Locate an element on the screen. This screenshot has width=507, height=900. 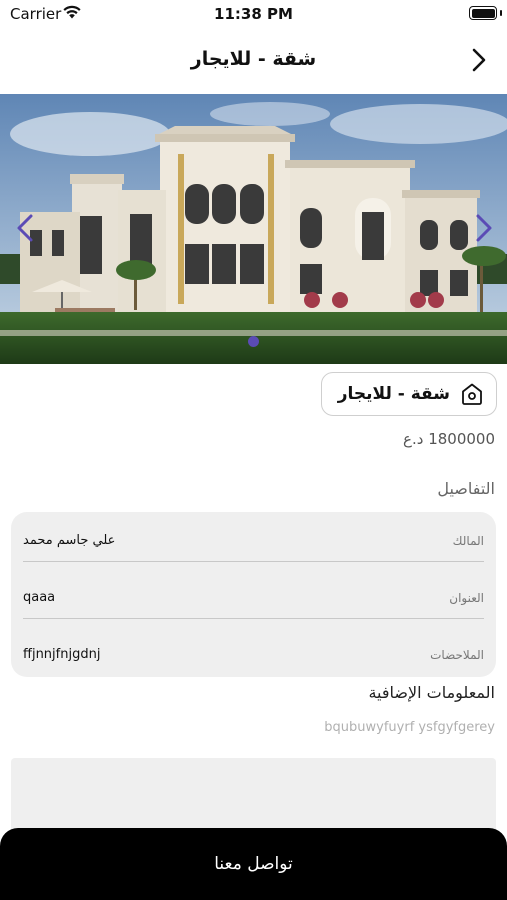
listing-type-chip: شقة - للايجار is located at coordinates (408, 394).